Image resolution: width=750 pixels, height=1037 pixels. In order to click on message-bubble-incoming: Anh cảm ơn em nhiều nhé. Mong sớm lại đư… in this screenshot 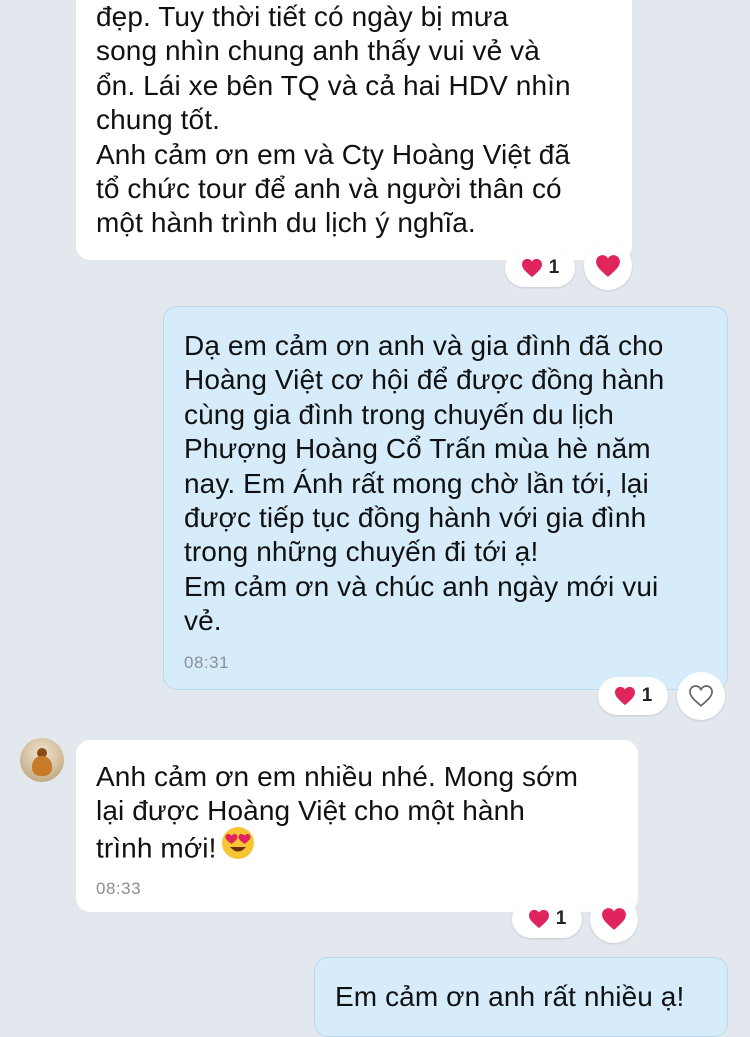, I will do `click(357, 826)`.